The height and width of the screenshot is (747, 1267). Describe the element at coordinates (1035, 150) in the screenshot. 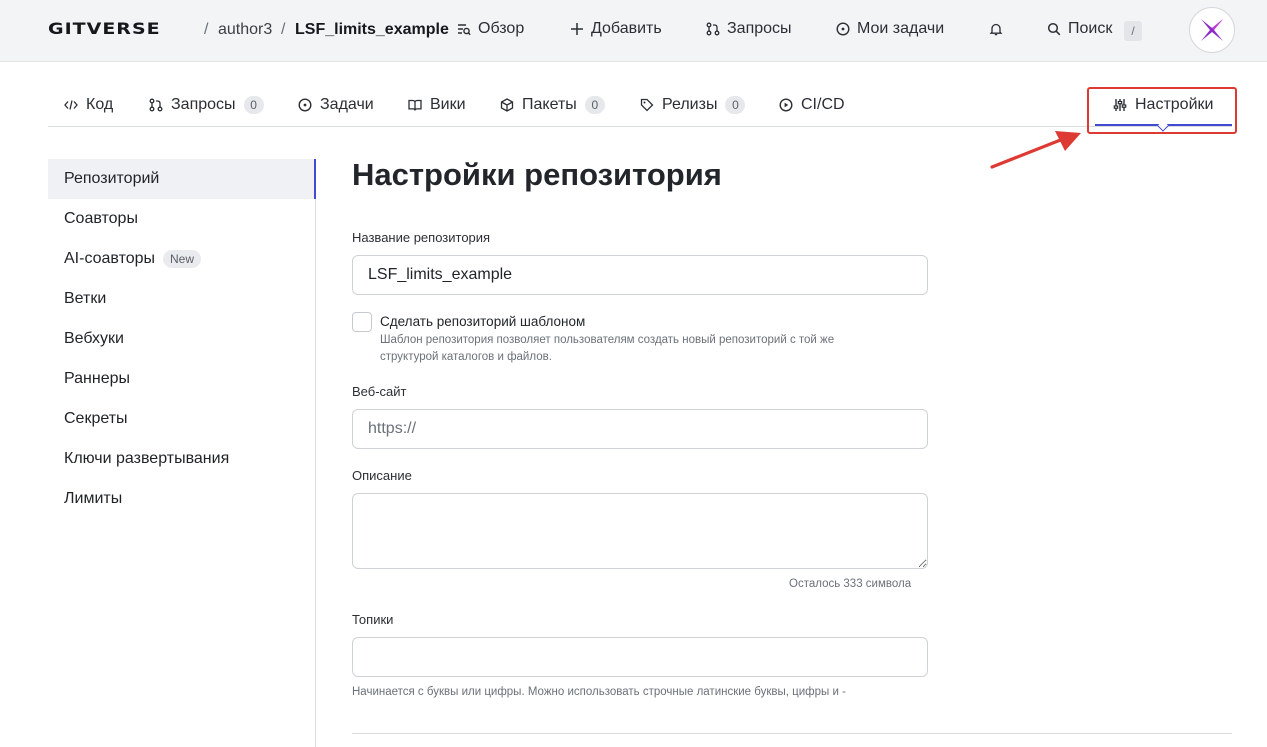

I see `annotation-arrow-icon` at that location.